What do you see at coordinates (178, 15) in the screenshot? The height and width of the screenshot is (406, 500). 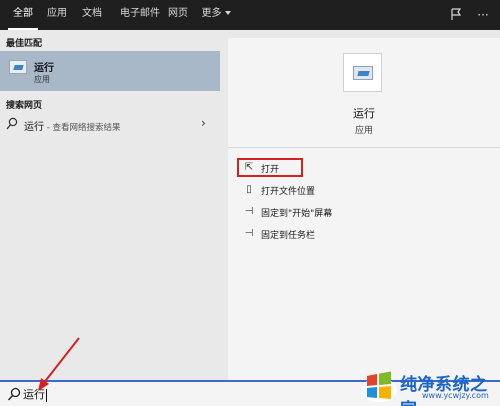 I see `tab-web: 网页` at bounding box center [178, 15].